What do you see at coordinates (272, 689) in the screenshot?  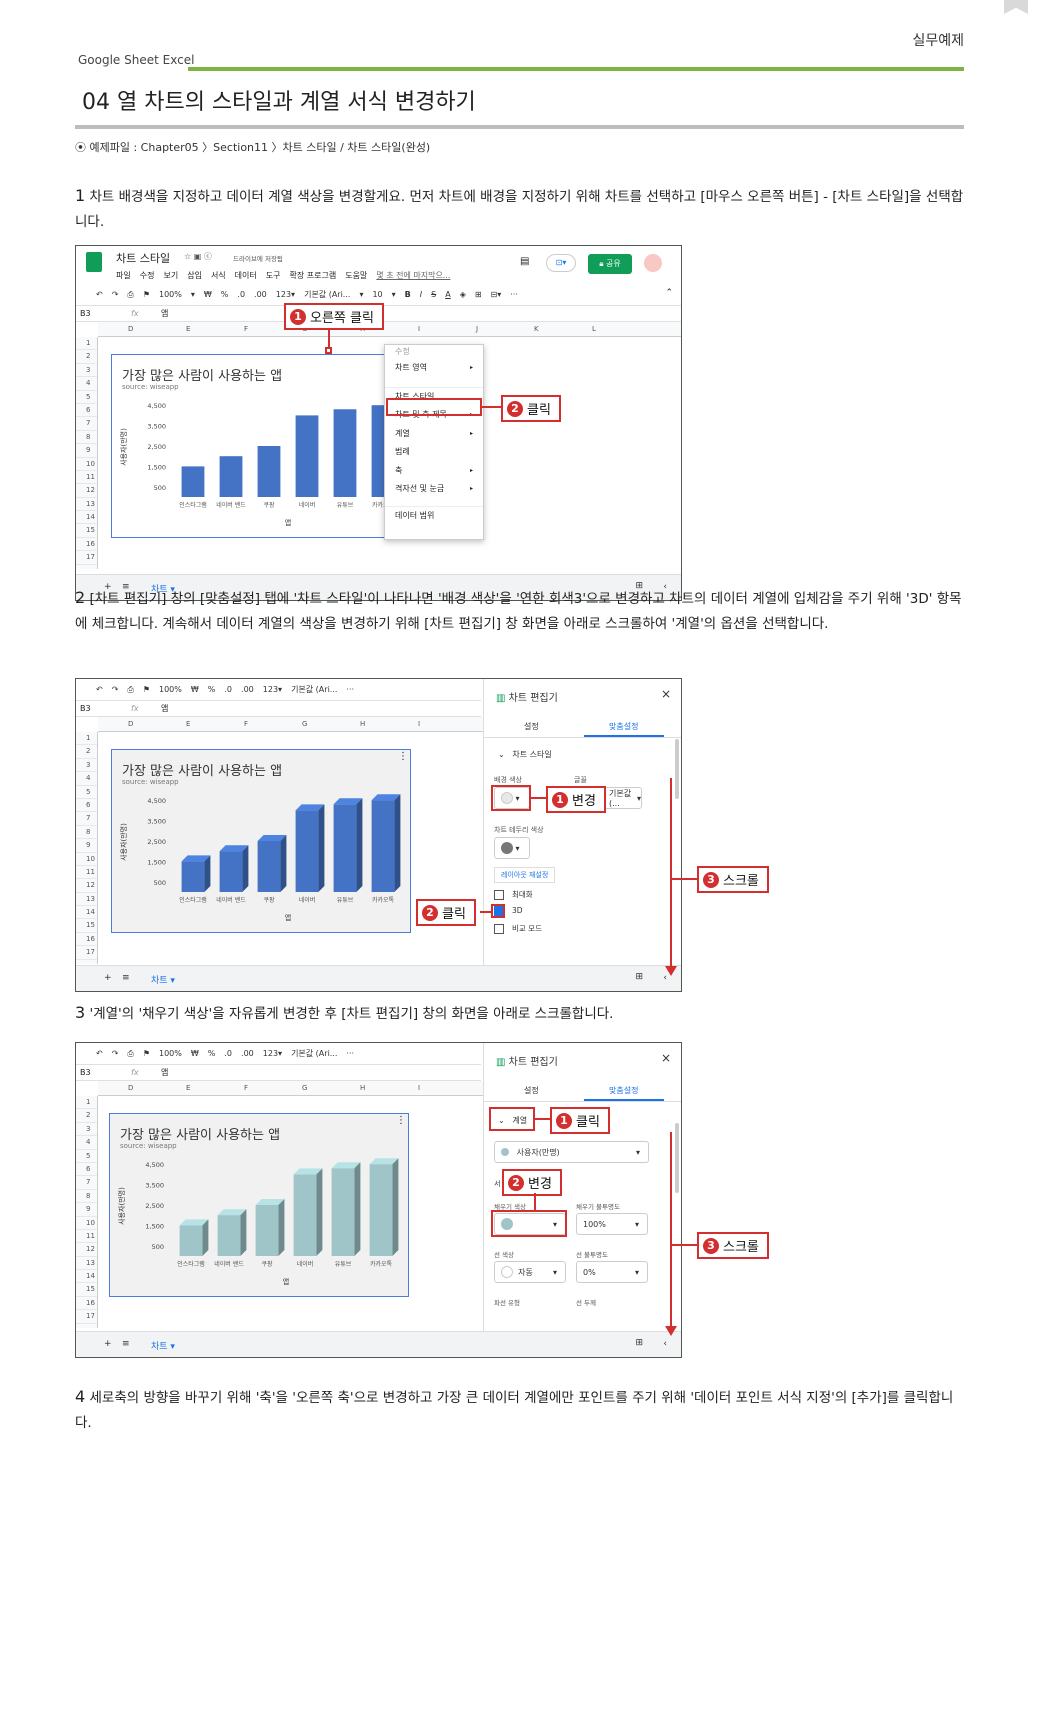 I see `number-format-button: 123▾` at bounding box center [272, 689].